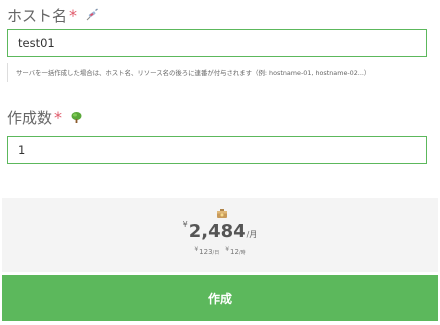 This screenshot has height=325, width=440. What do you see at coordinates (217, 231) in the screenshot?
I see `monthly-amount: 2,484` at bounding box center [217, 231].